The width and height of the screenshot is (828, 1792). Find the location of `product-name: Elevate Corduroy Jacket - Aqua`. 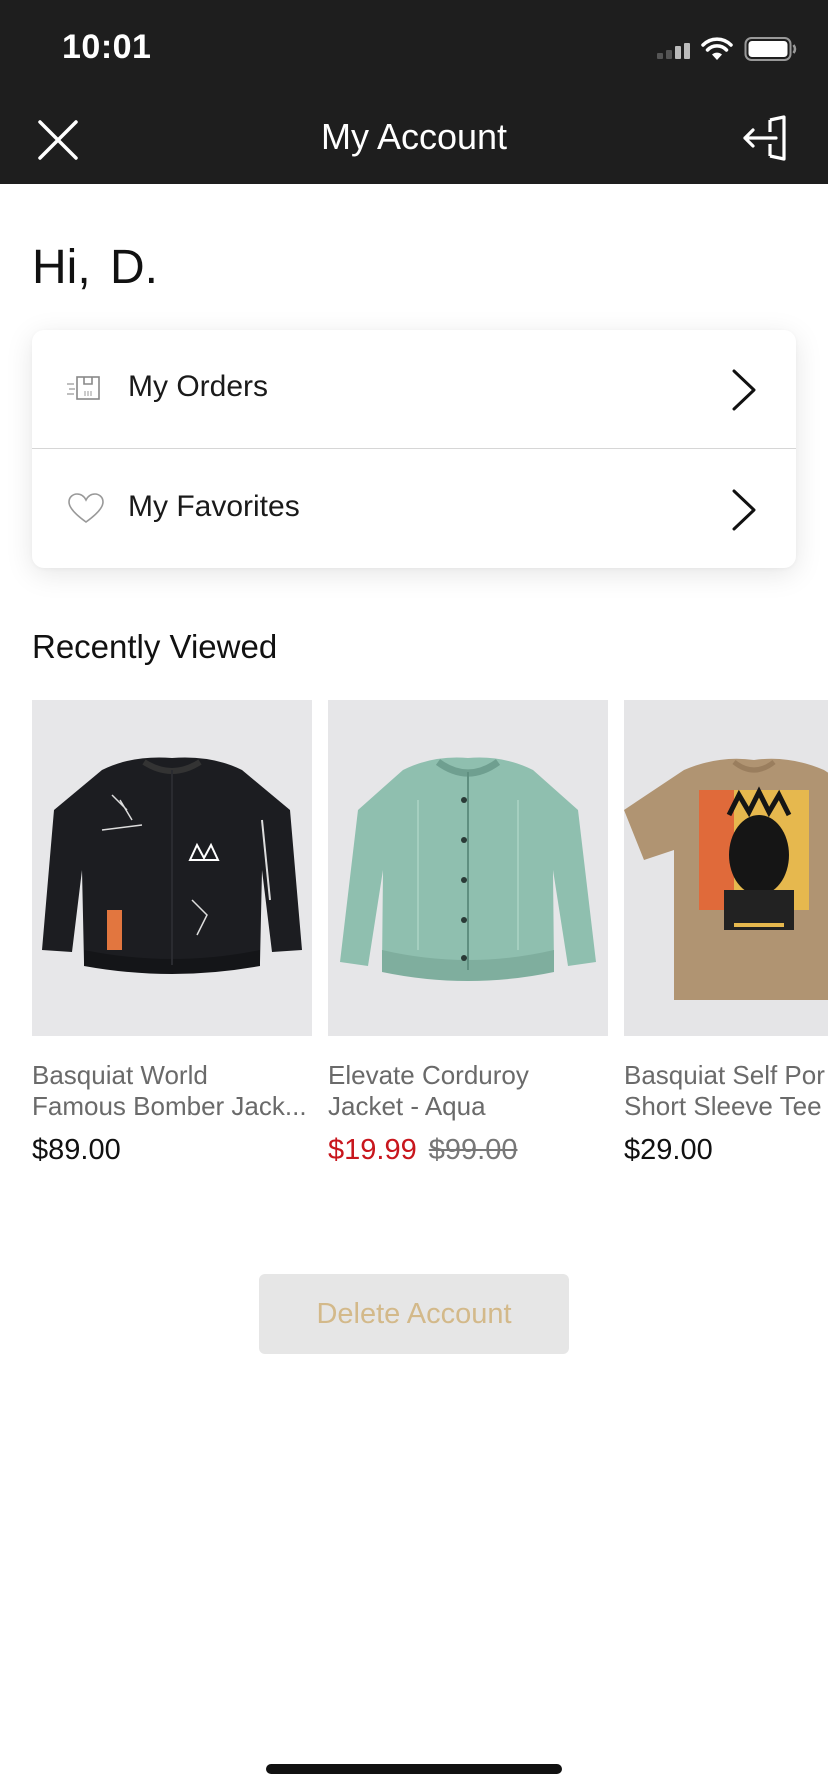

product-name: Elevate Corduroy Jacket - Aqua is located at coordinates (428, 1090).